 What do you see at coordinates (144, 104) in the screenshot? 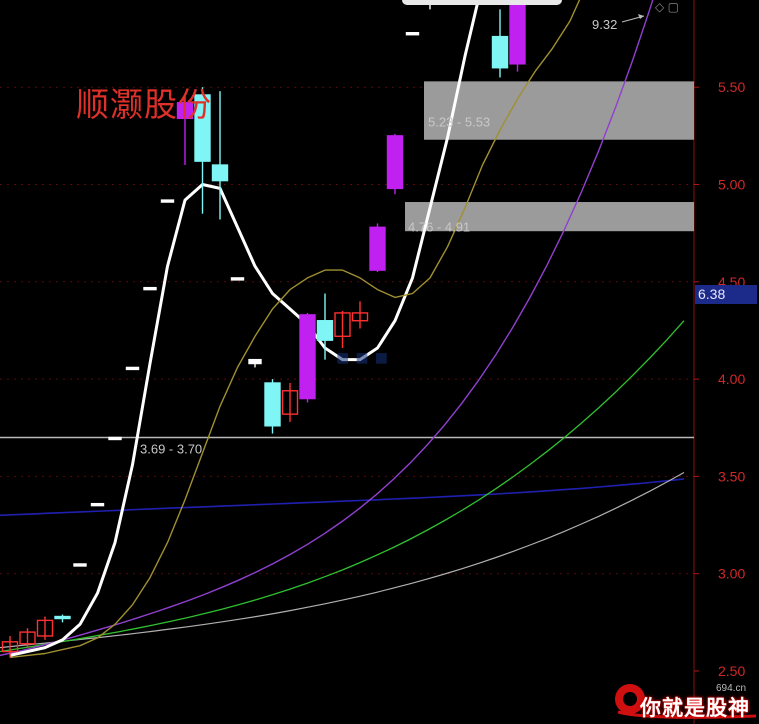
I see `stock-title: 顺灏股份` at bounding box center [144, 104].